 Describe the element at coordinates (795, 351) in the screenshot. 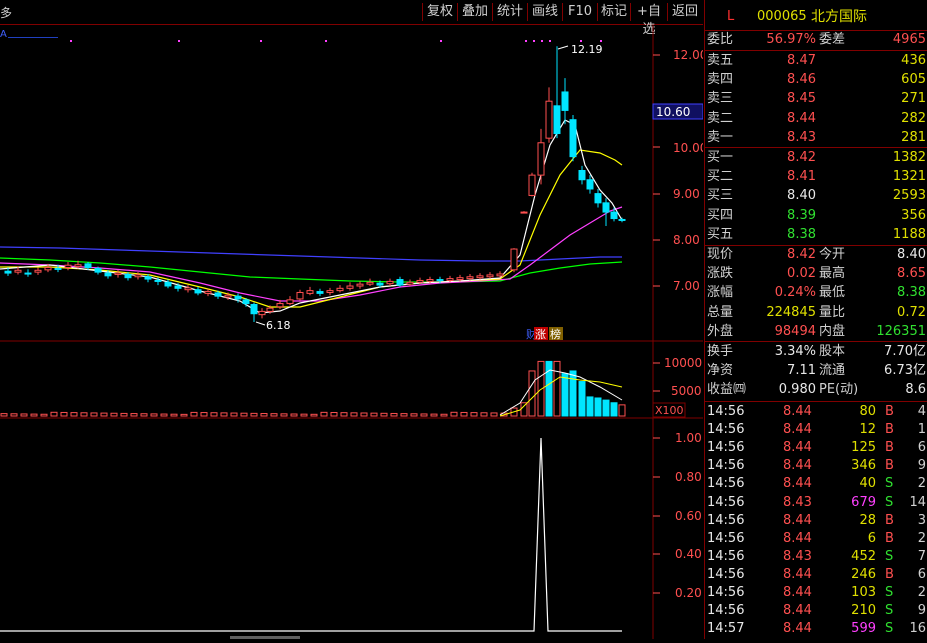

I see `fund-value: 3.34%` at that location.